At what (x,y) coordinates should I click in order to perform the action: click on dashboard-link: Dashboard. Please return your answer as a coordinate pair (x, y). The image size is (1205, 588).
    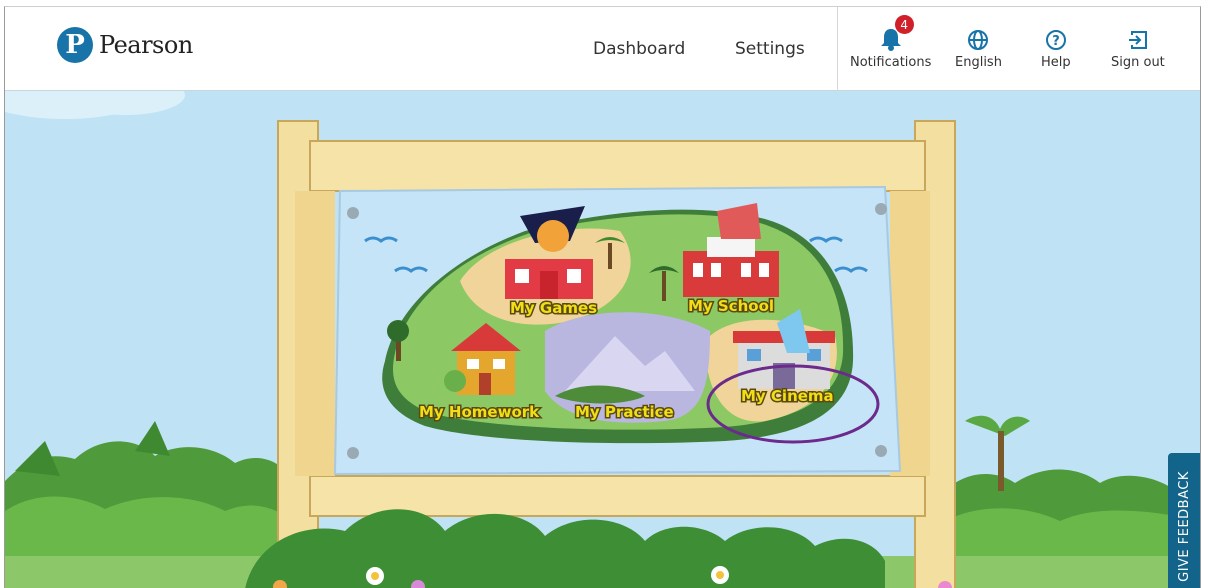
    Looking at the image, I should click on (639, 49).